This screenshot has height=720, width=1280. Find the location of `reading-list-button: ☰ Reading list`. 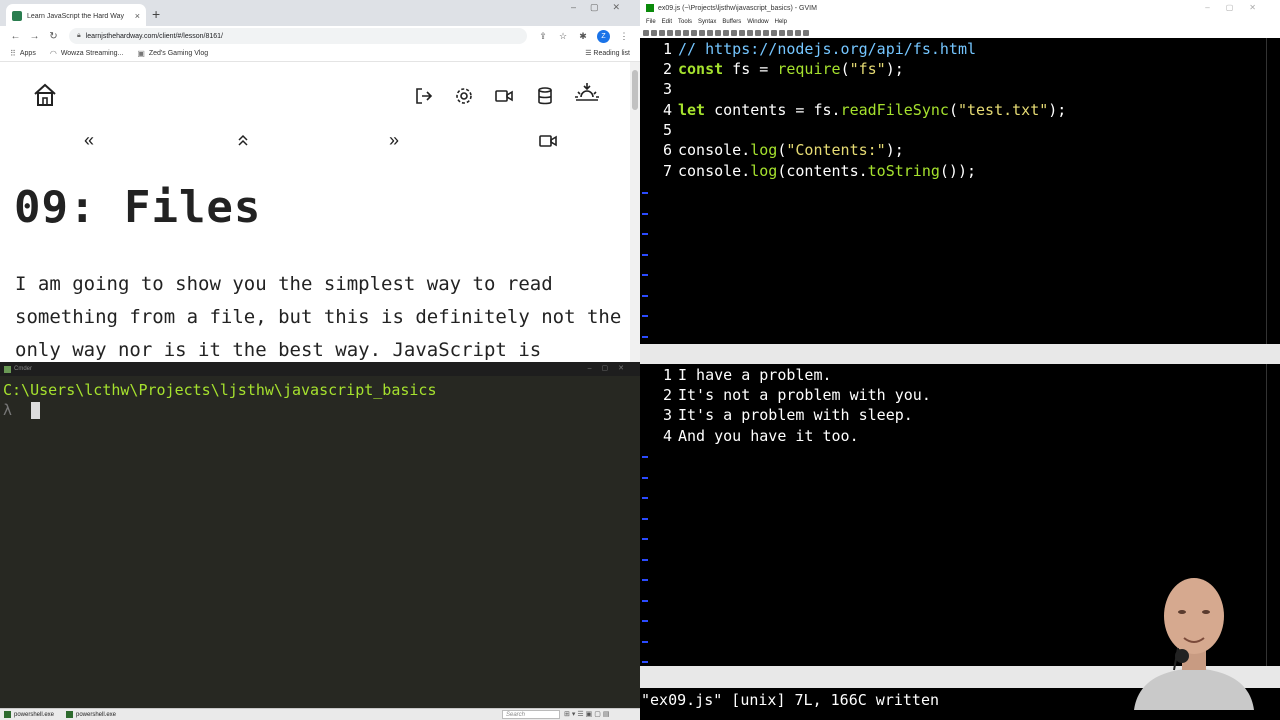

reading-list-button: ☰ Reading list is located at coordinates (607, 53).